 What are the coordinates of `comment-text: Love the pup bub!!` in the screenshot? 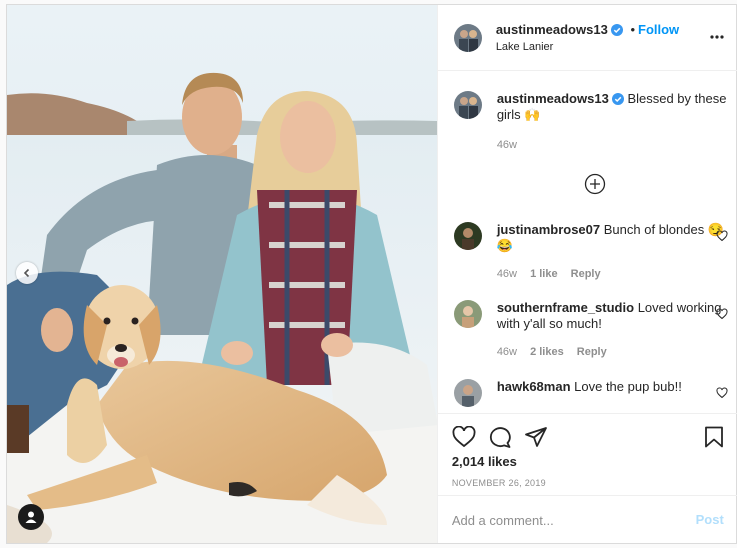 It's located at (628, 386).